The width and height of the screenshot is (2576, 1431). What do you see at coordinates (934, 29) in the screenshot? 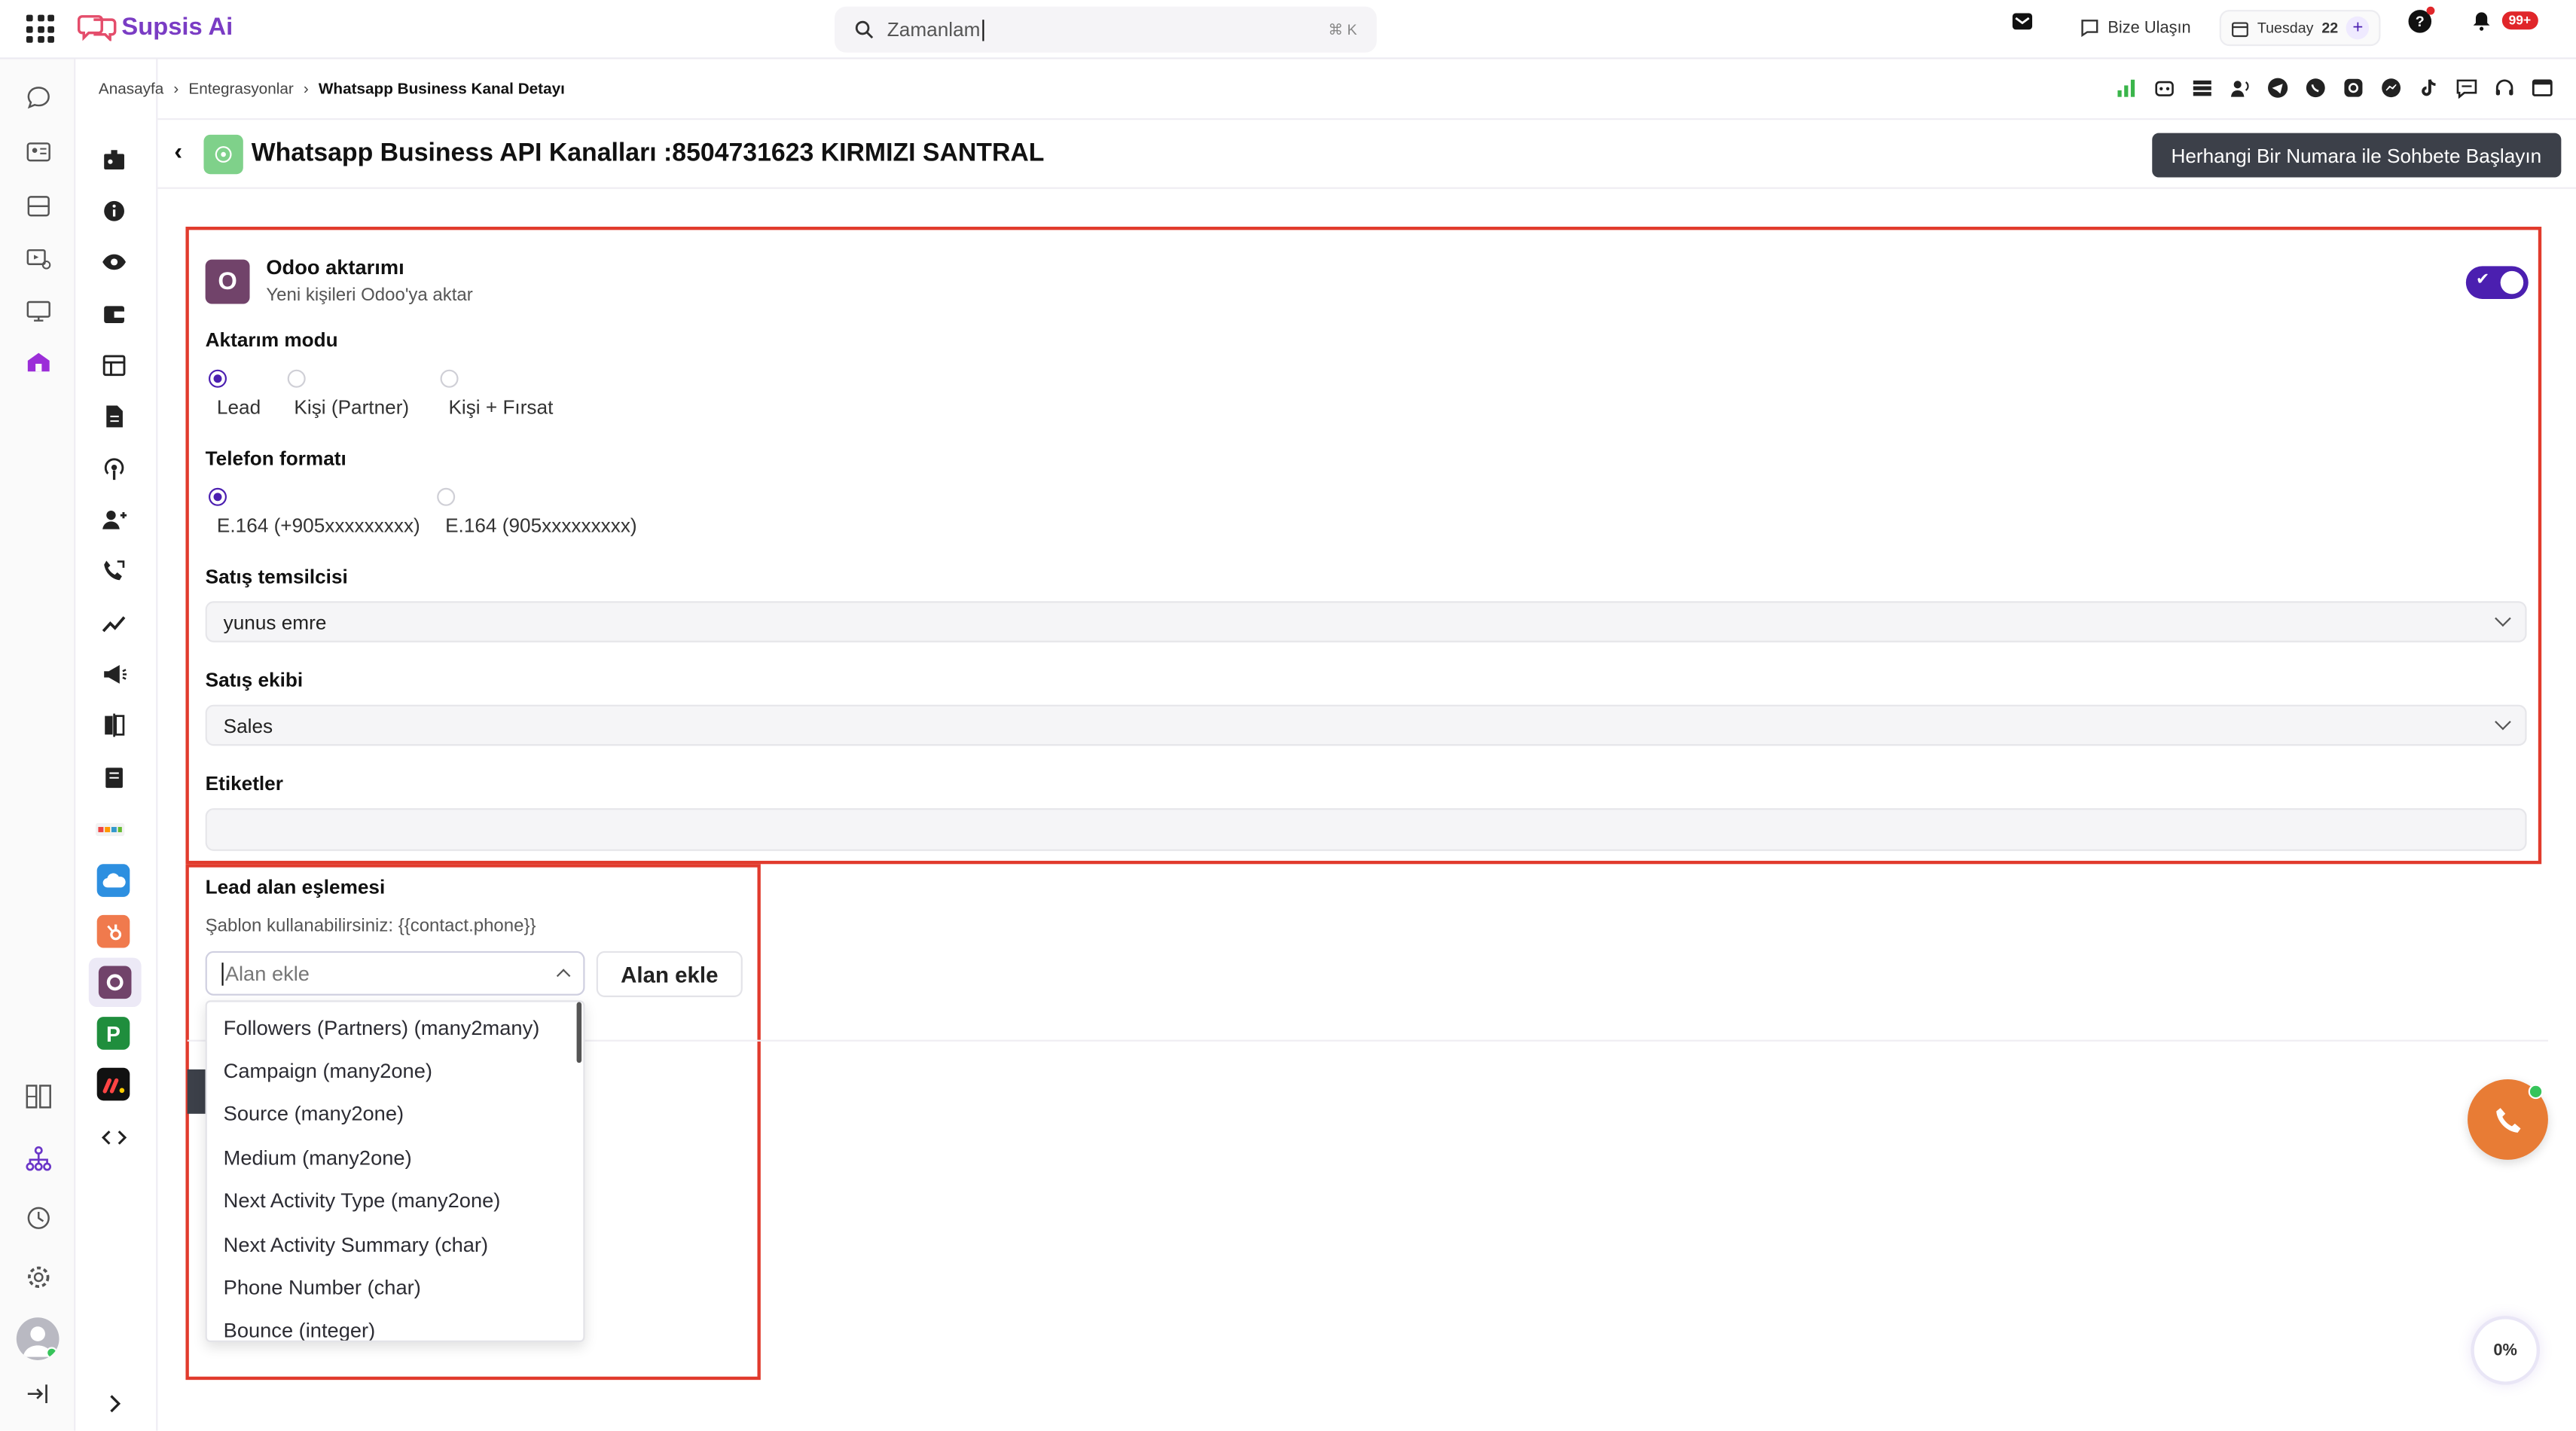
I see `search-input: Zamanlam` at bounding box center [934, 29].